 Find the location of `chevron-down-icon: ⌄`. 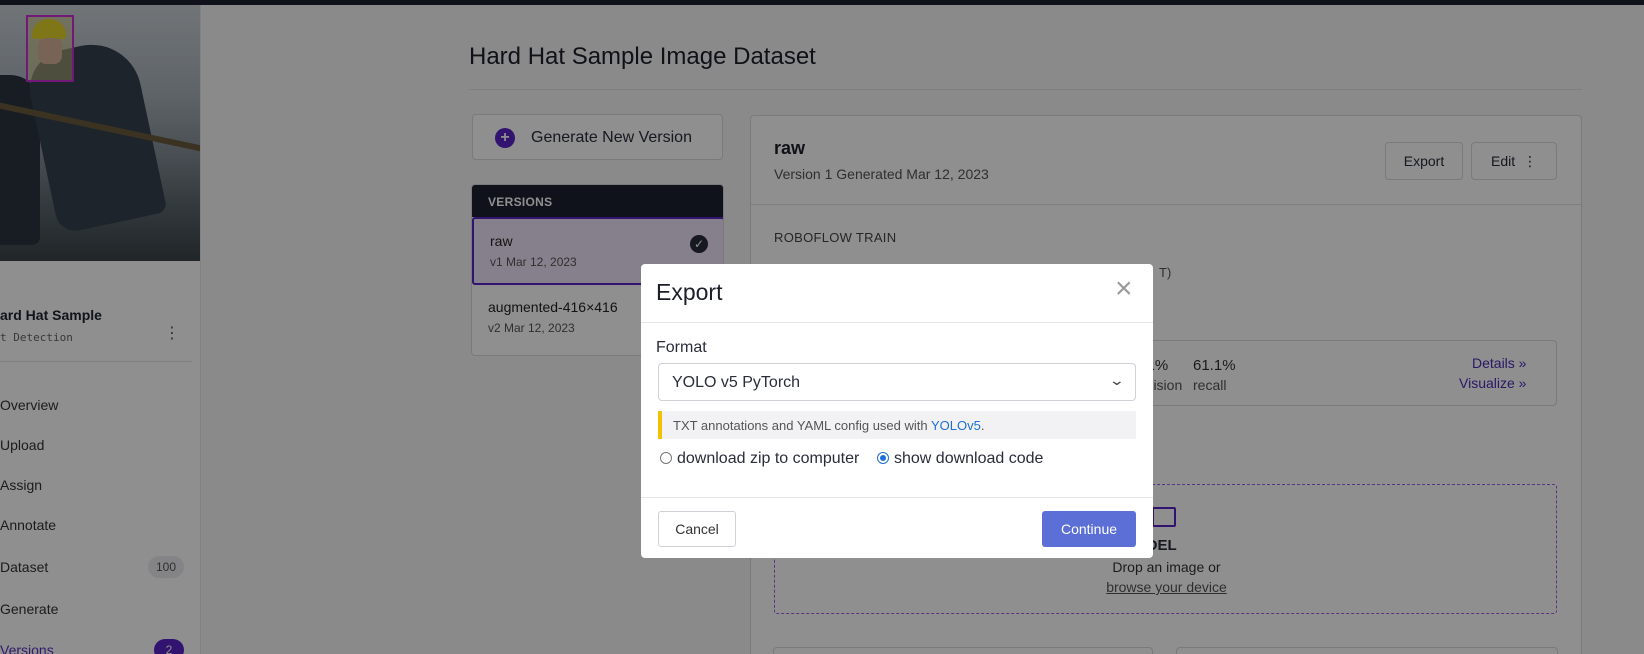

chevron-down-icon: ⌄ is located at coordinates (1117, 380).